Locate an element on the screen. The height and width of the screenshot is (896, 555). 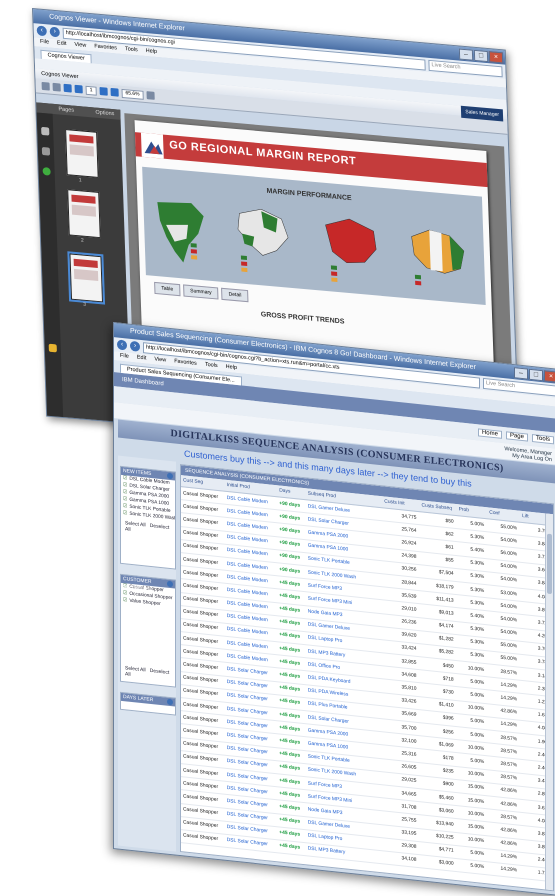
tools-menu: Tools is located at coordinates (542, 439).